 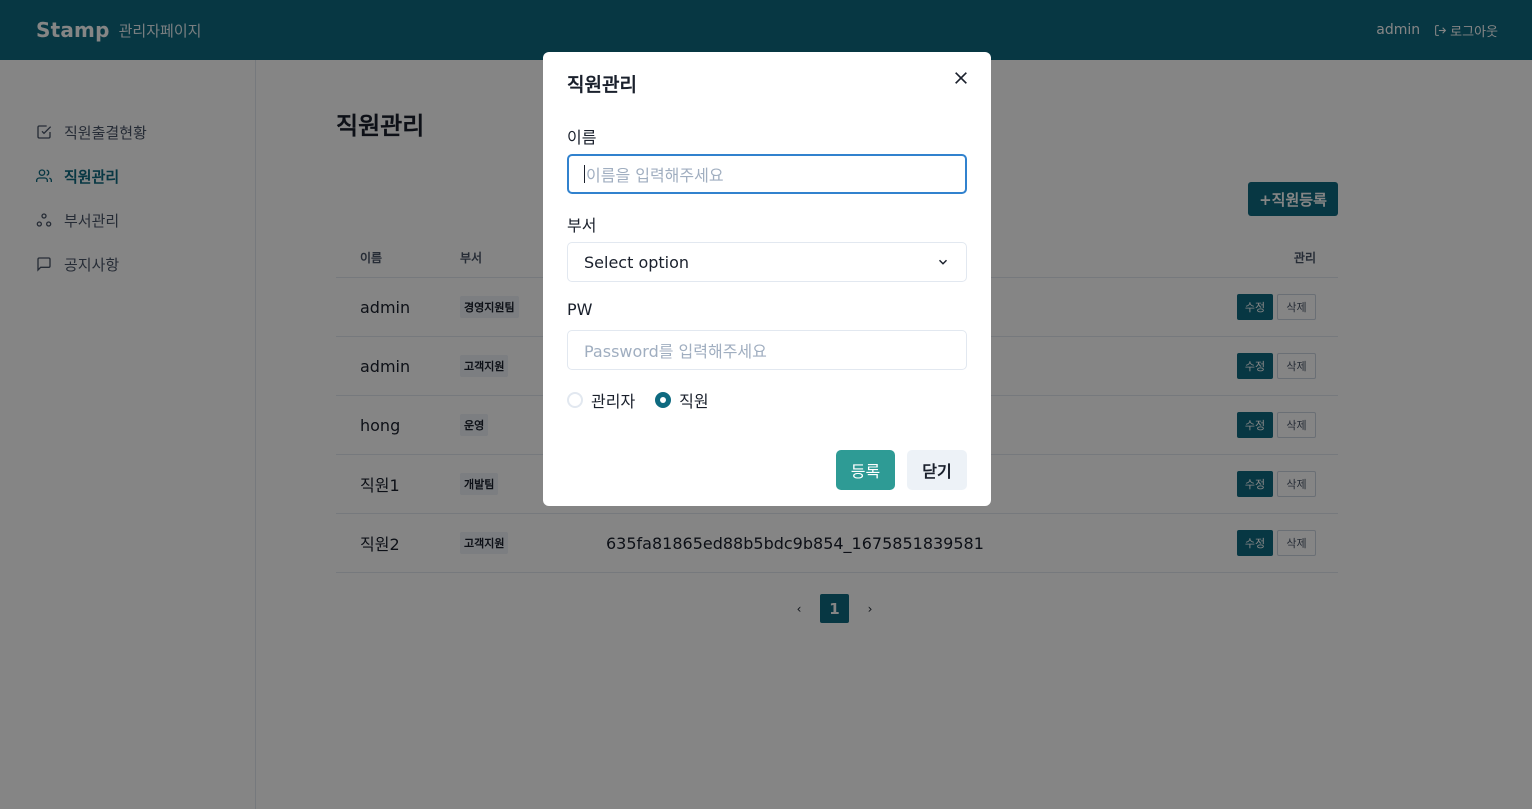 I want to click on dept-label: 부서, so click(x=582, y=225).